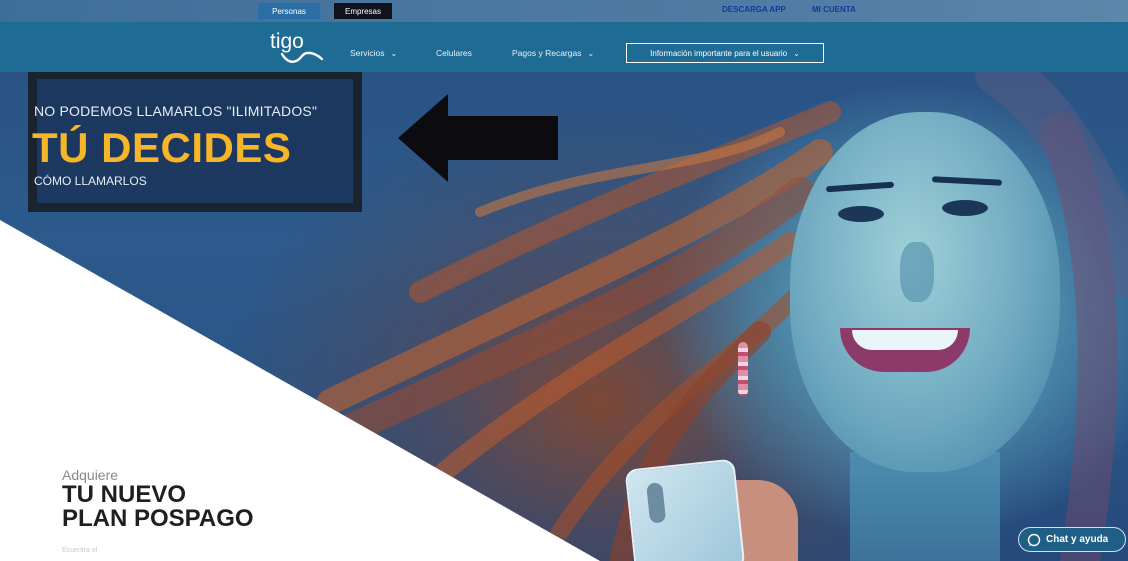 Image resolution: width=1128 pixels, height=561 pixels. What do you see at coordinates (719, 53) in the screenshot?
I see `info-usuario-label: Información importante para el usuario` at bounding box center [719, 53].